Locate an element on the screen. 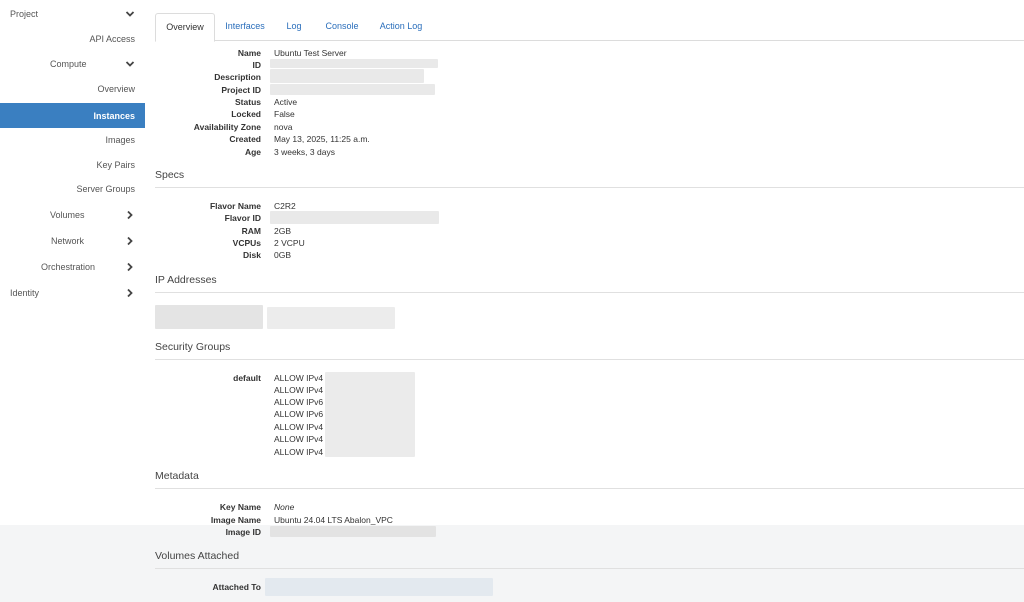 Image resolution: width=1024 pixels, height=602 pixels. detail-label: Created is located at coordinates (245, 139).